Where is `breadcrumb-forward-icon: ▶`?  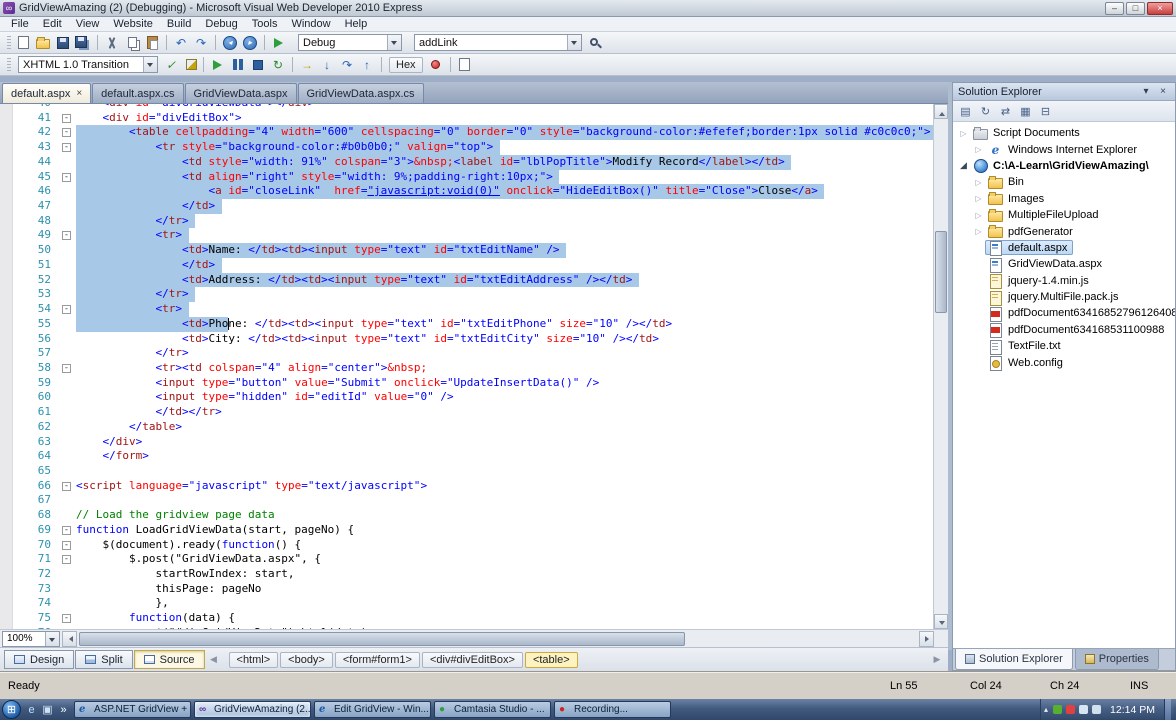
breadcrumb-forward-icon: ▶ is located at coordinates (937, 659).